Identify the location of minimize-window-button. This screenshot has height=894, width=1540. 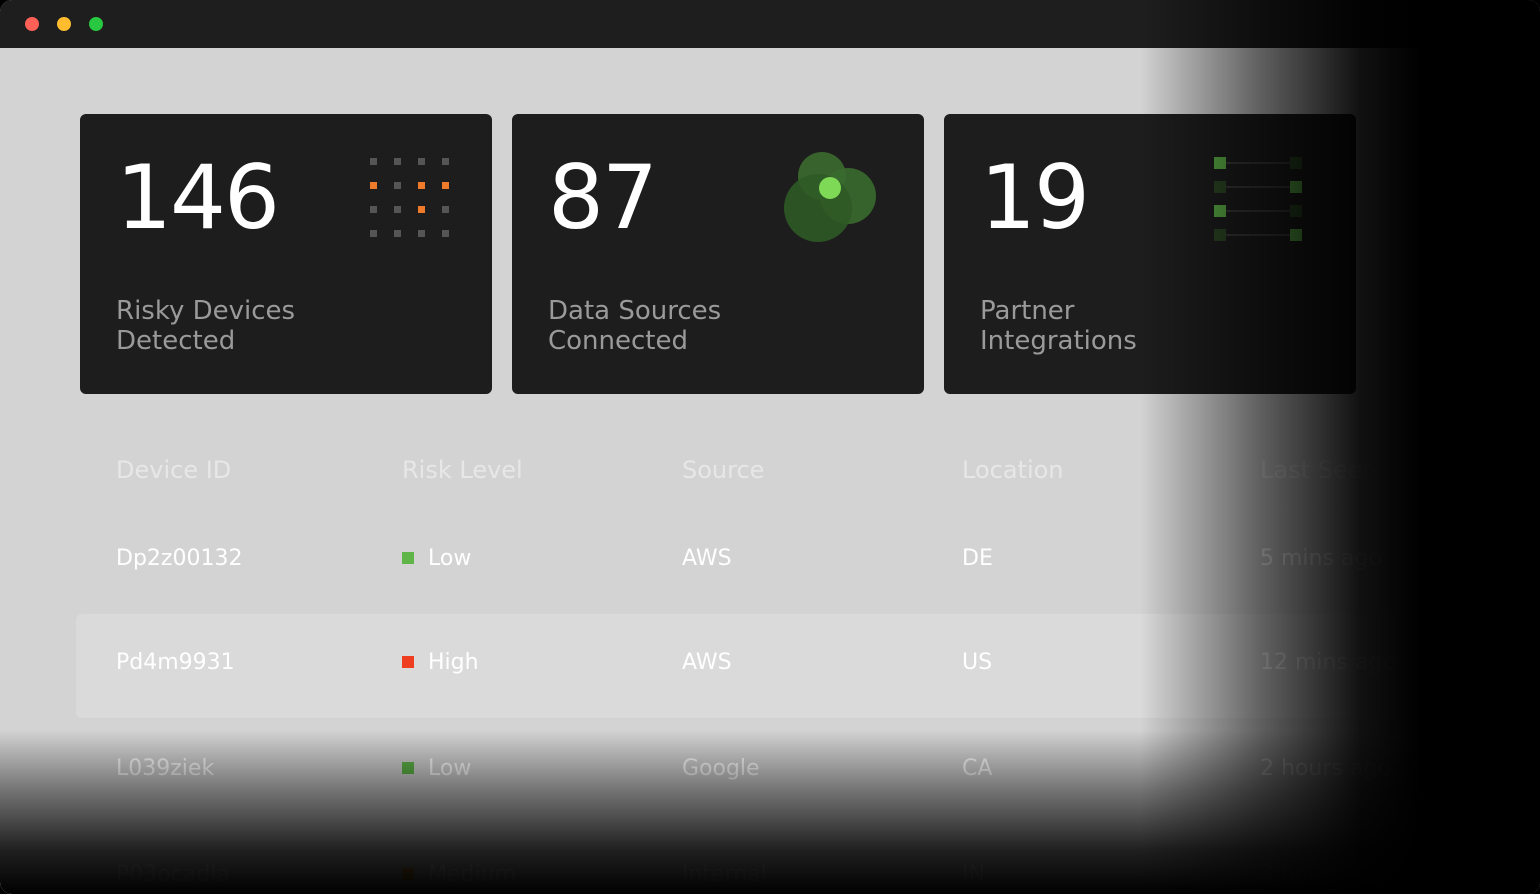
(64, 24).